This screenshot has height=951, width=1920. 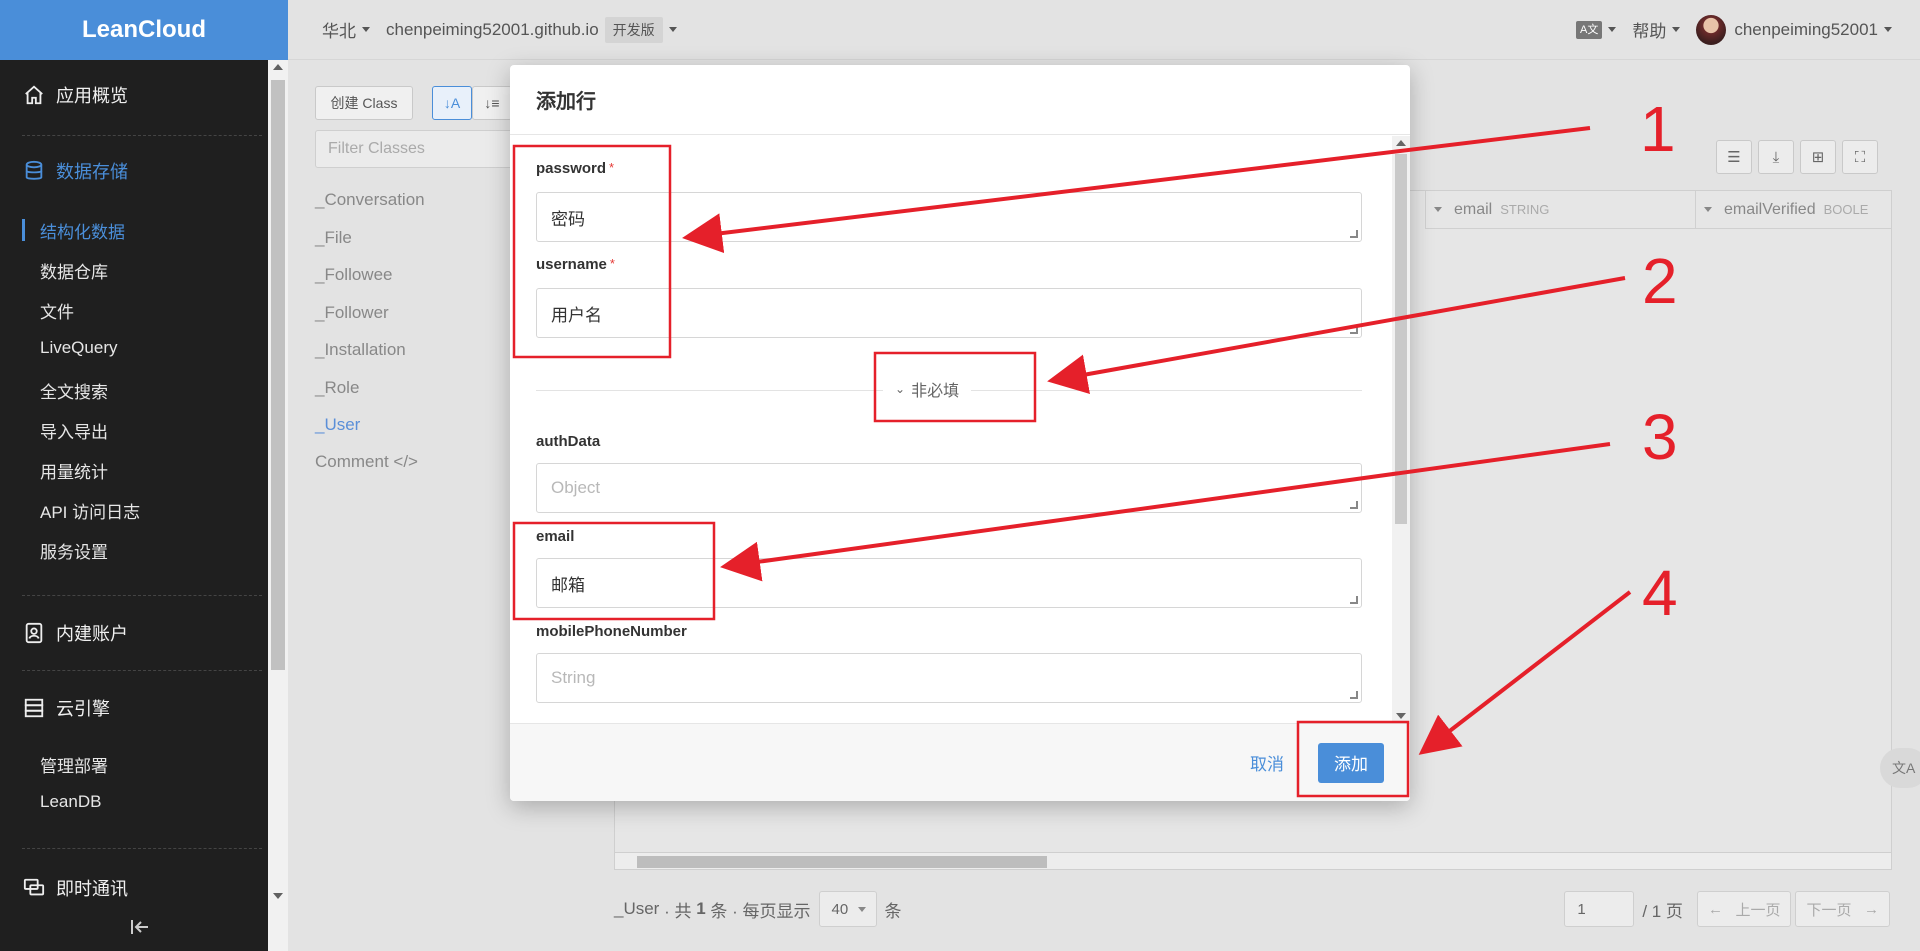 I want to click on columns-icon: ⊞, so click(x=1818, y=157).